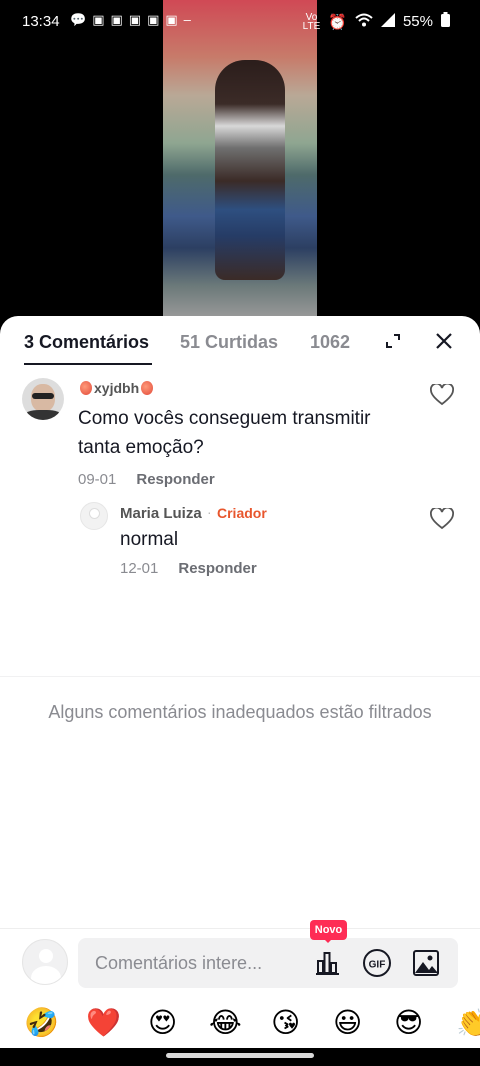 Image resolution: width=480 pixels, height=1066 pixels. Describe the element at coordinates (328, 931) in the screenshot. I see `new-badge: Novo` at that location.